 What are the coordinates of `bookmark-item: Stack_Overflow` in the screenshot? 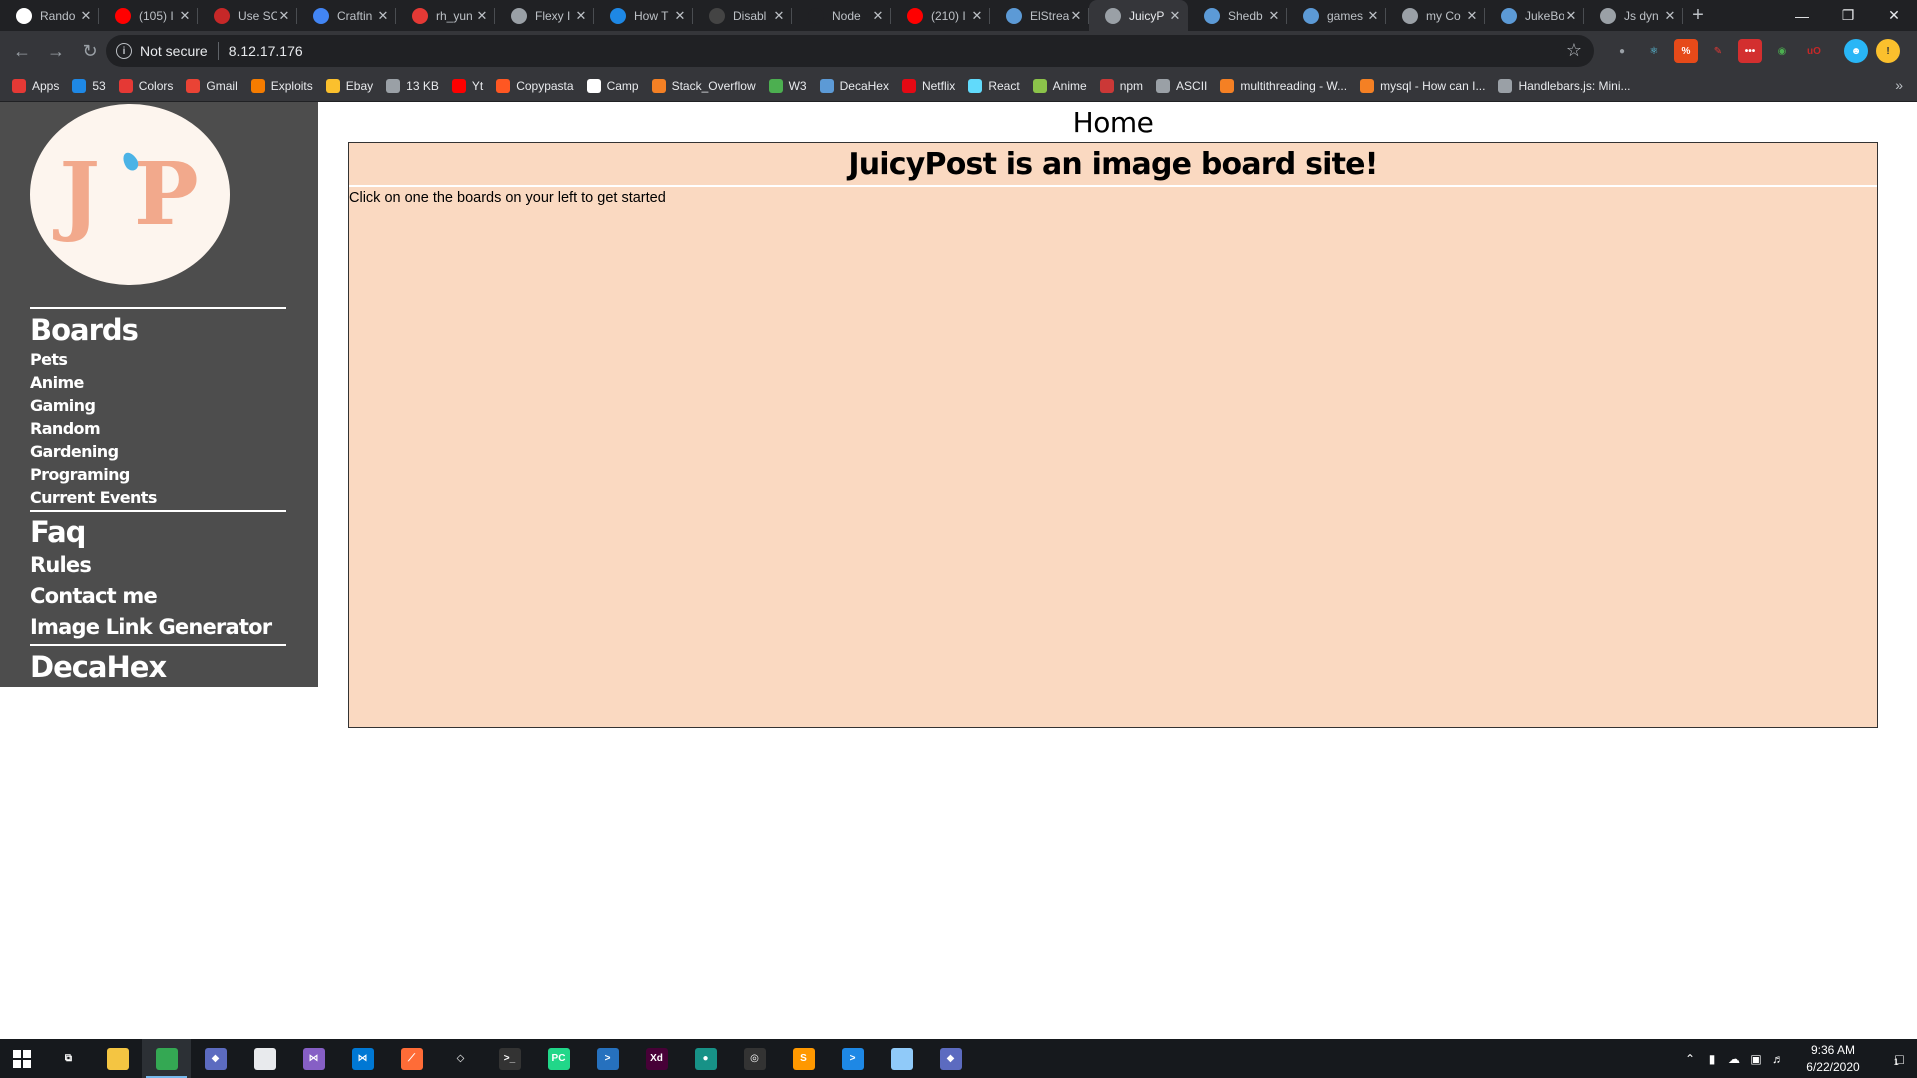 It's located at (703, 86).